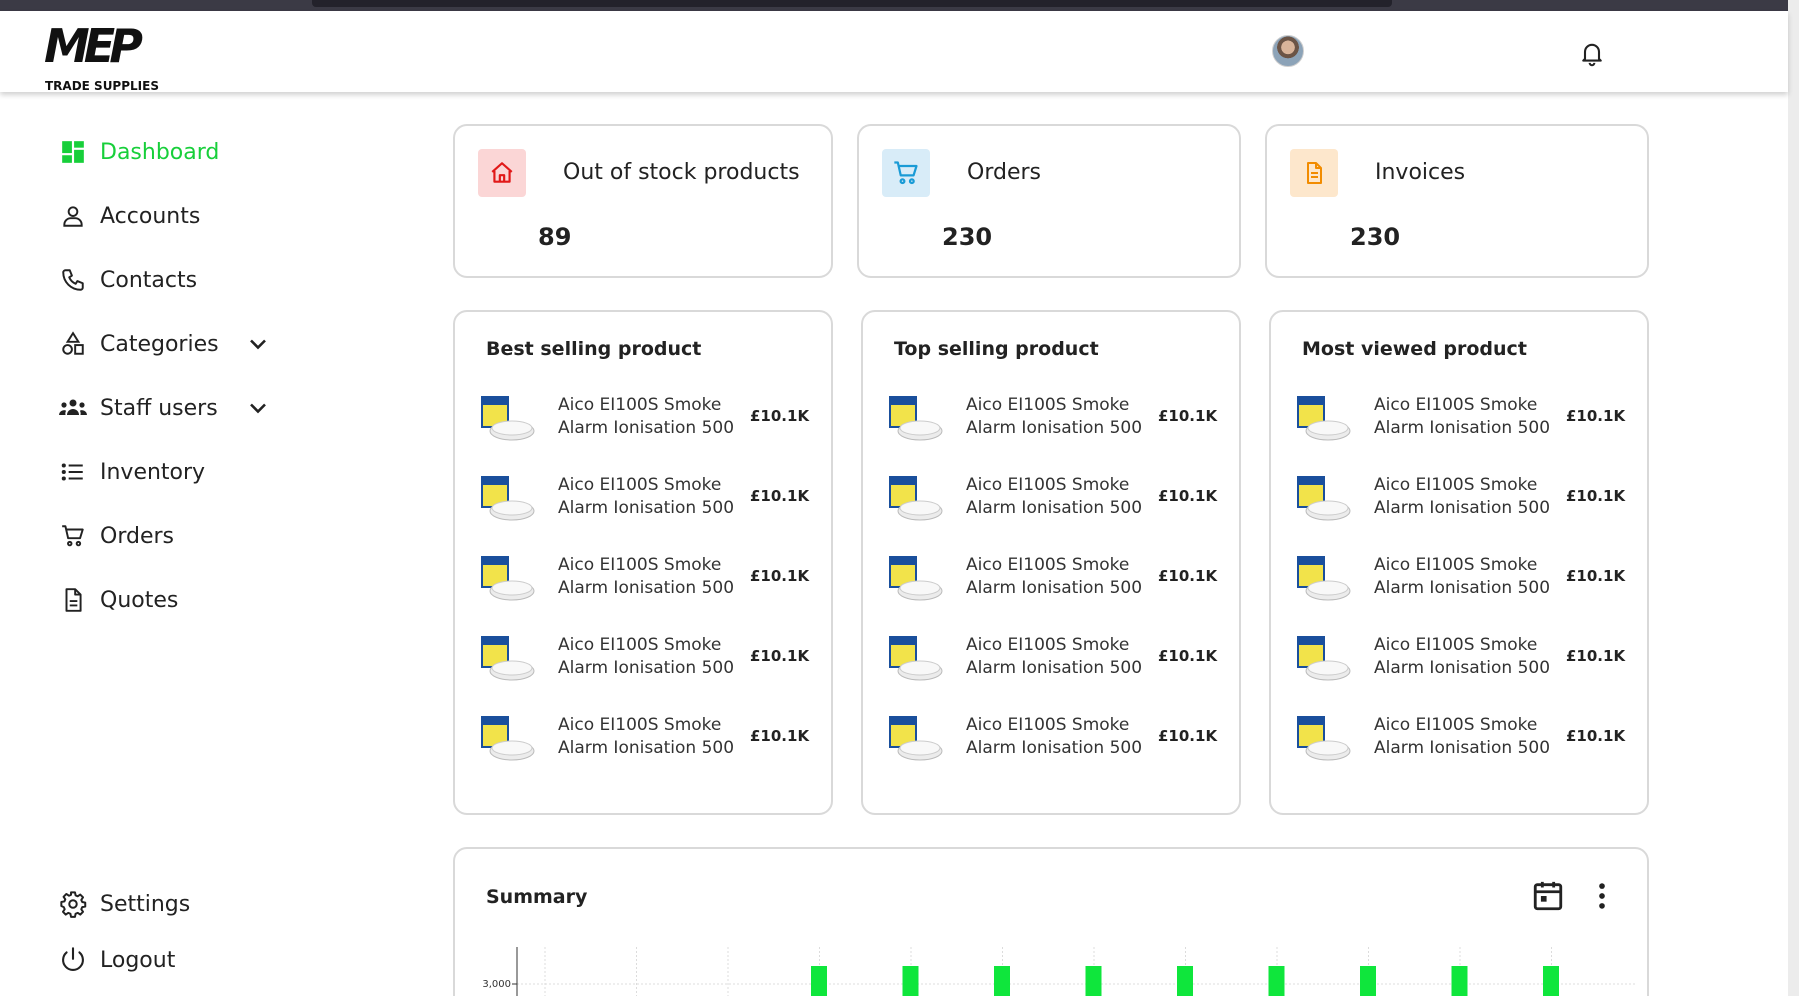  I want to click on stat-card-orders: Orders 230, so click(1049, 201).